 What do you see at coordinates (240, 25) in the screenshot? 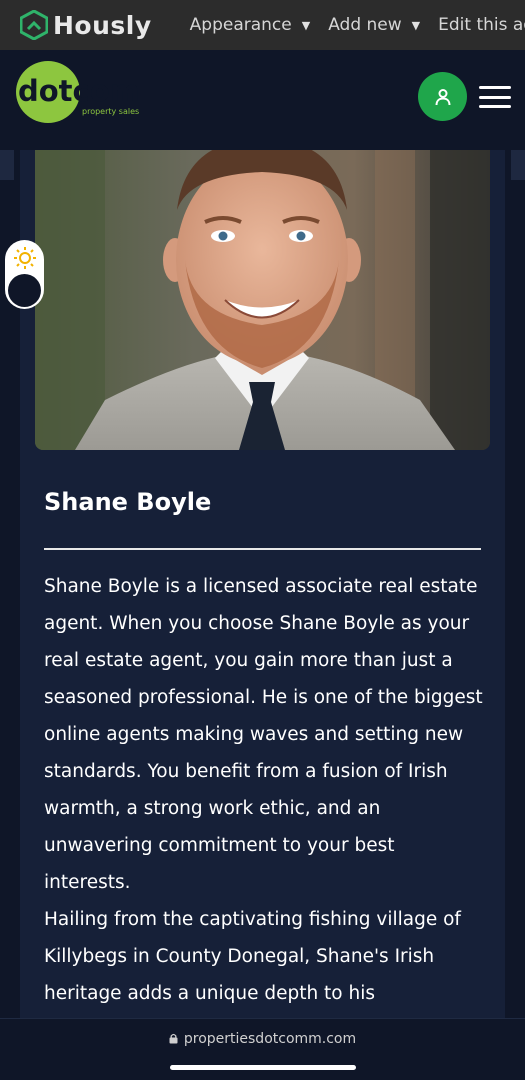
I see `admin-menu-label: Appearance` at bounding box center [240, 25].